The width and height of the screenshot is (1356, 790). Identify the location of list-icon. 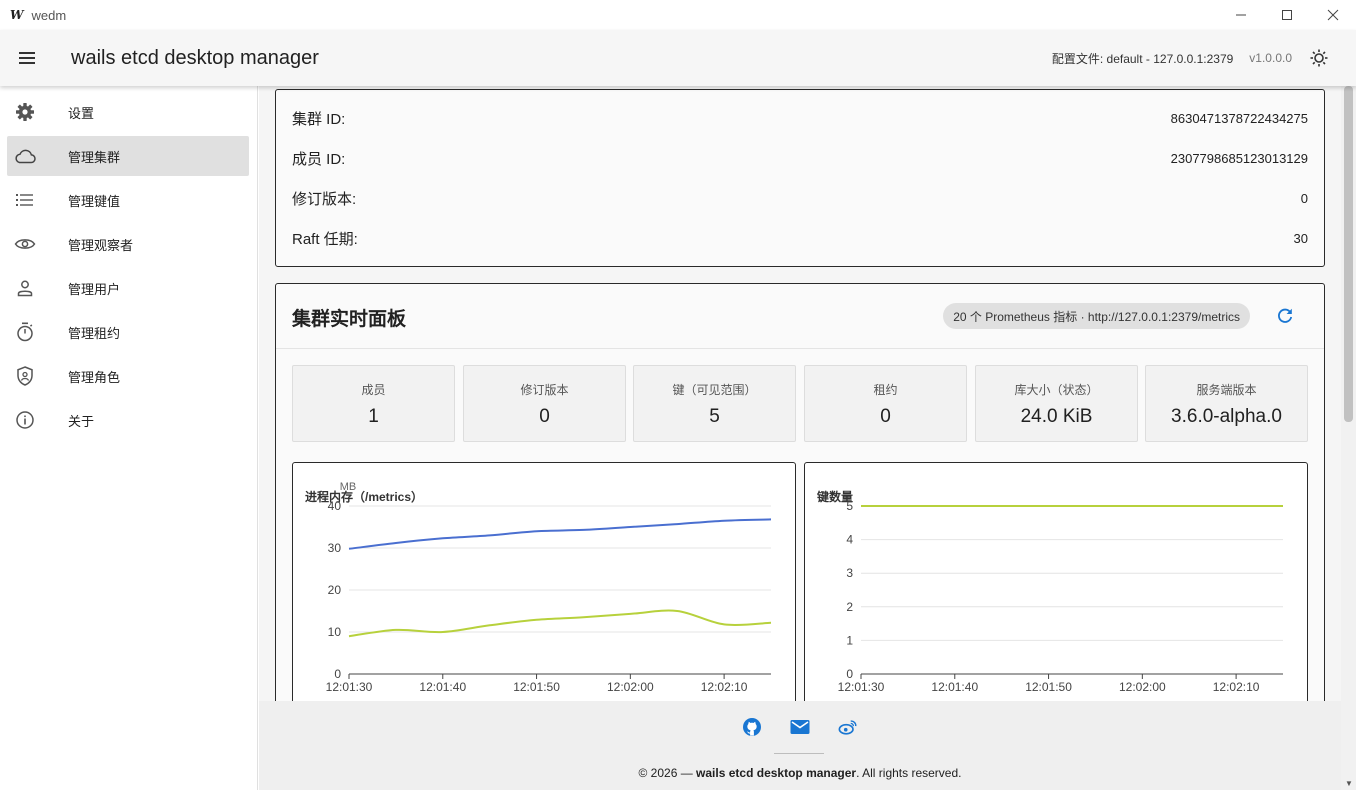
(24, 200).